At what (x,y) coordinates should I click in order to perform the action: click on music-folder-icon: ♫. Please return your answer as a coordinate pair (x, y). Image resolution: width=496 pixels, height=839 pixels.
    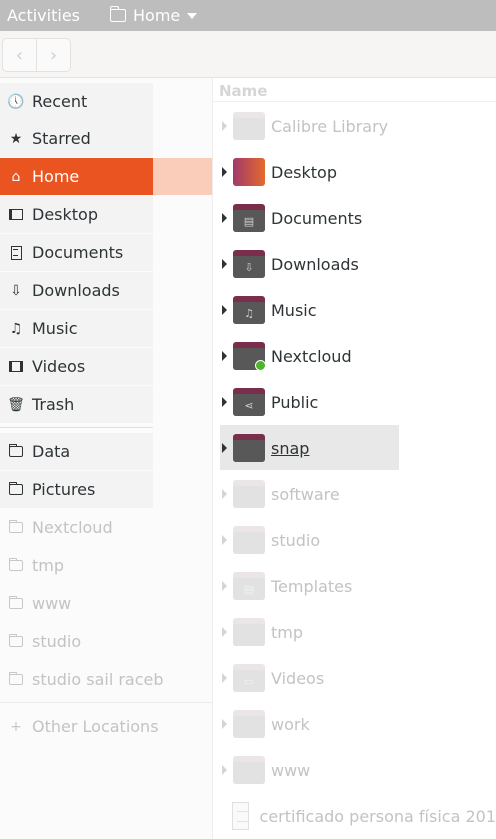
    Looking at the image, I should click on (249, 310).